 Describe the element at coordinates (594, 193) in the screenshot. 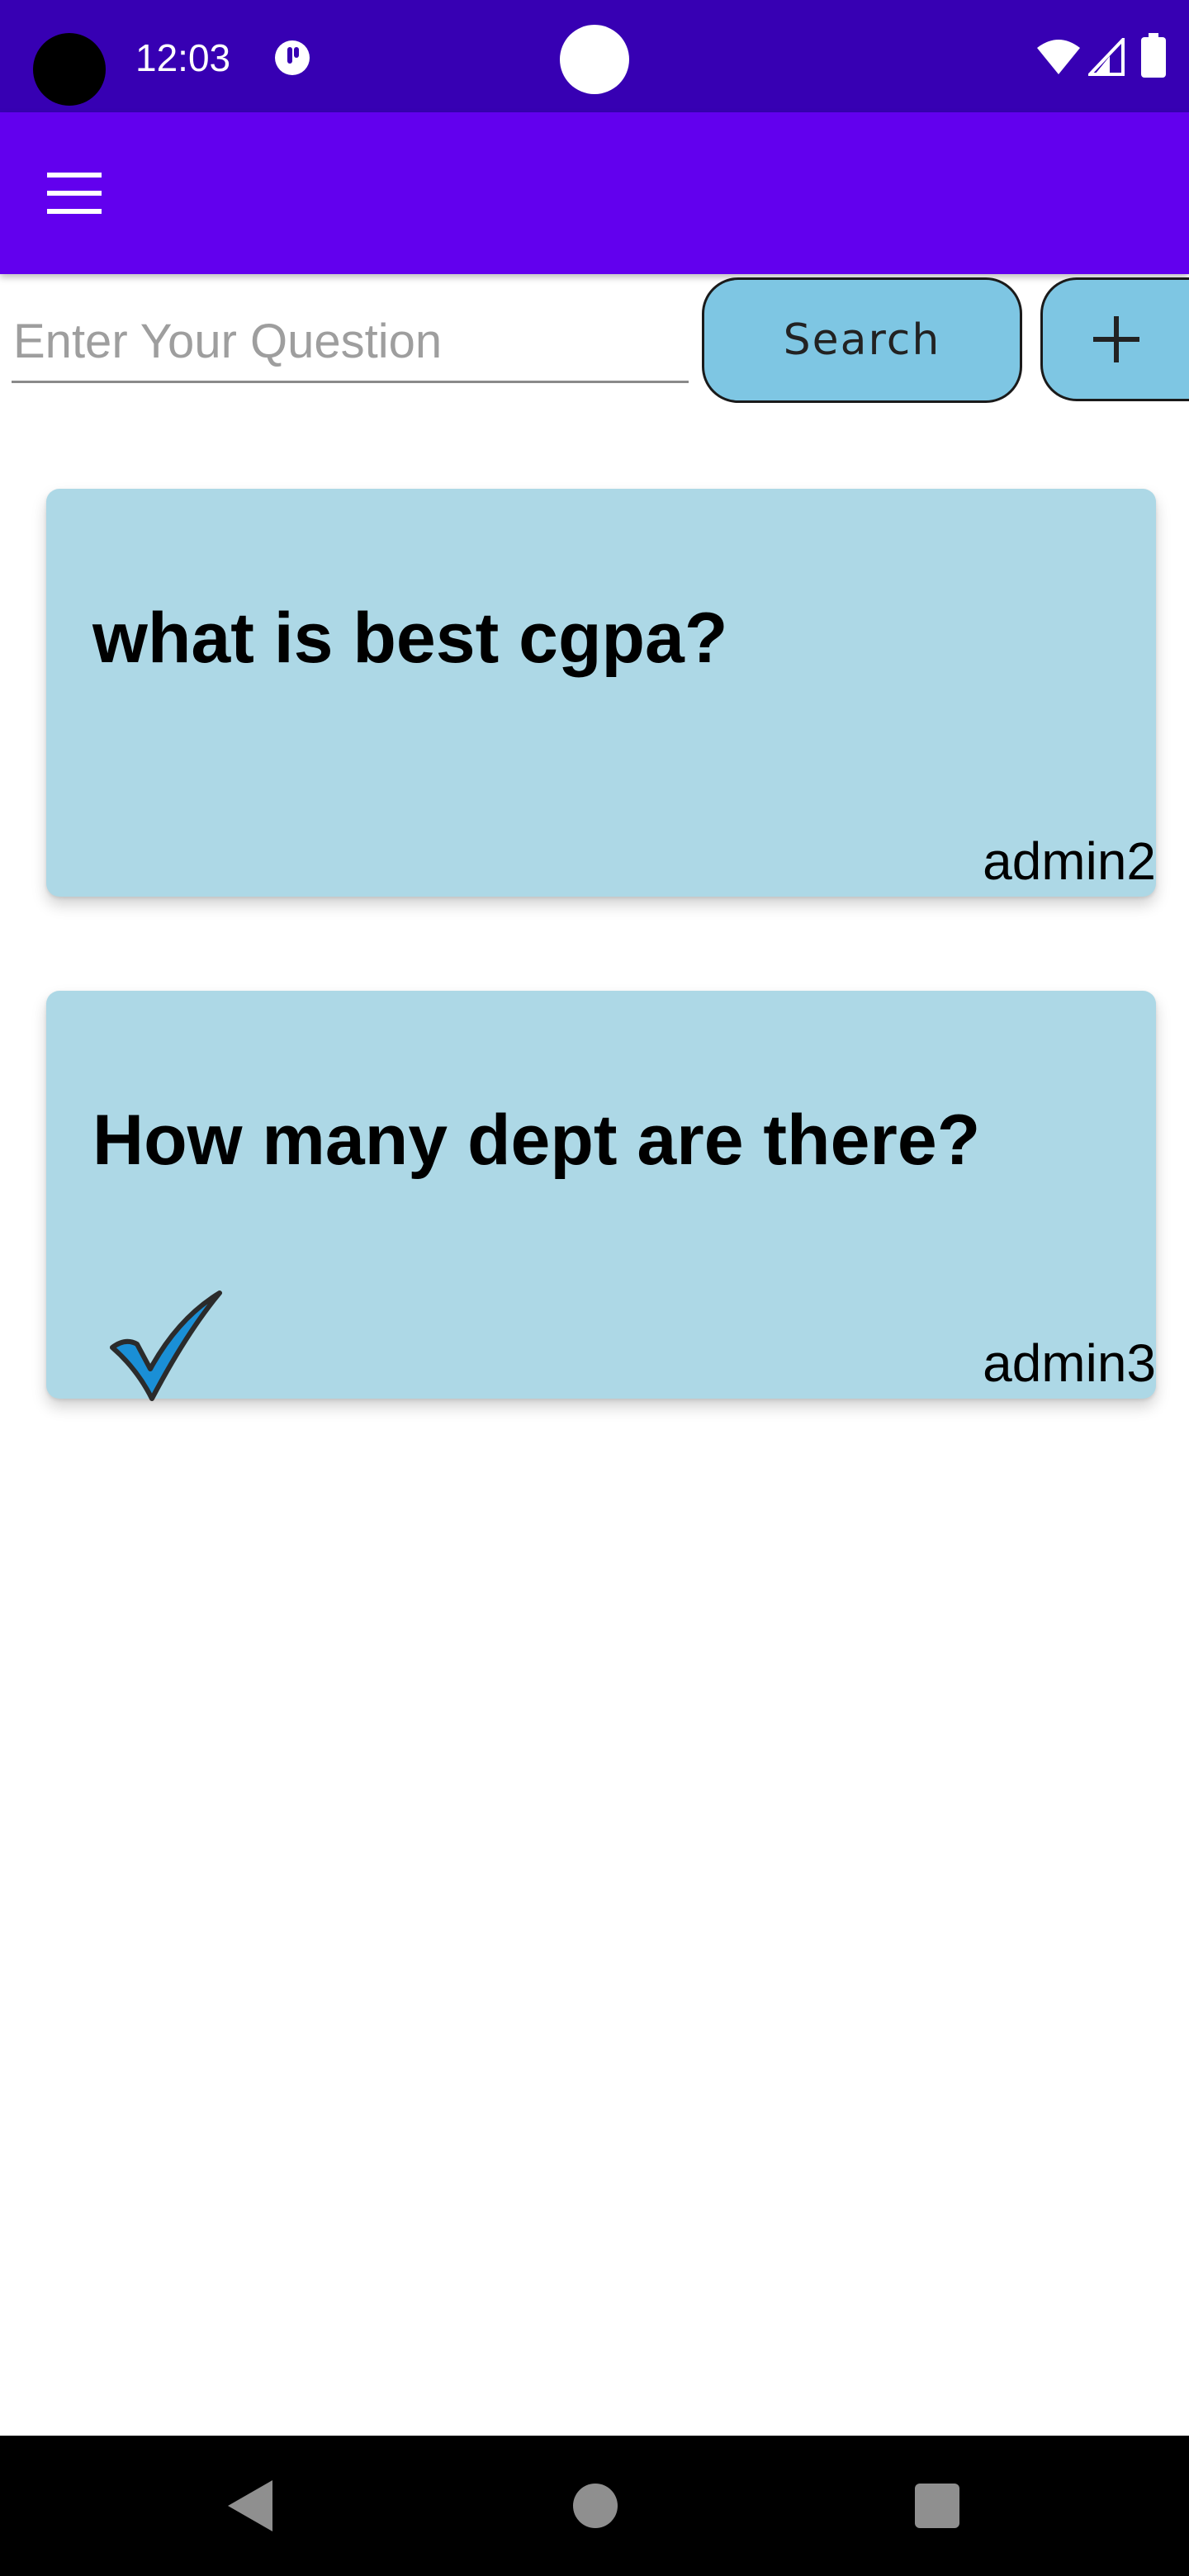

I see `app-bar` at that location.